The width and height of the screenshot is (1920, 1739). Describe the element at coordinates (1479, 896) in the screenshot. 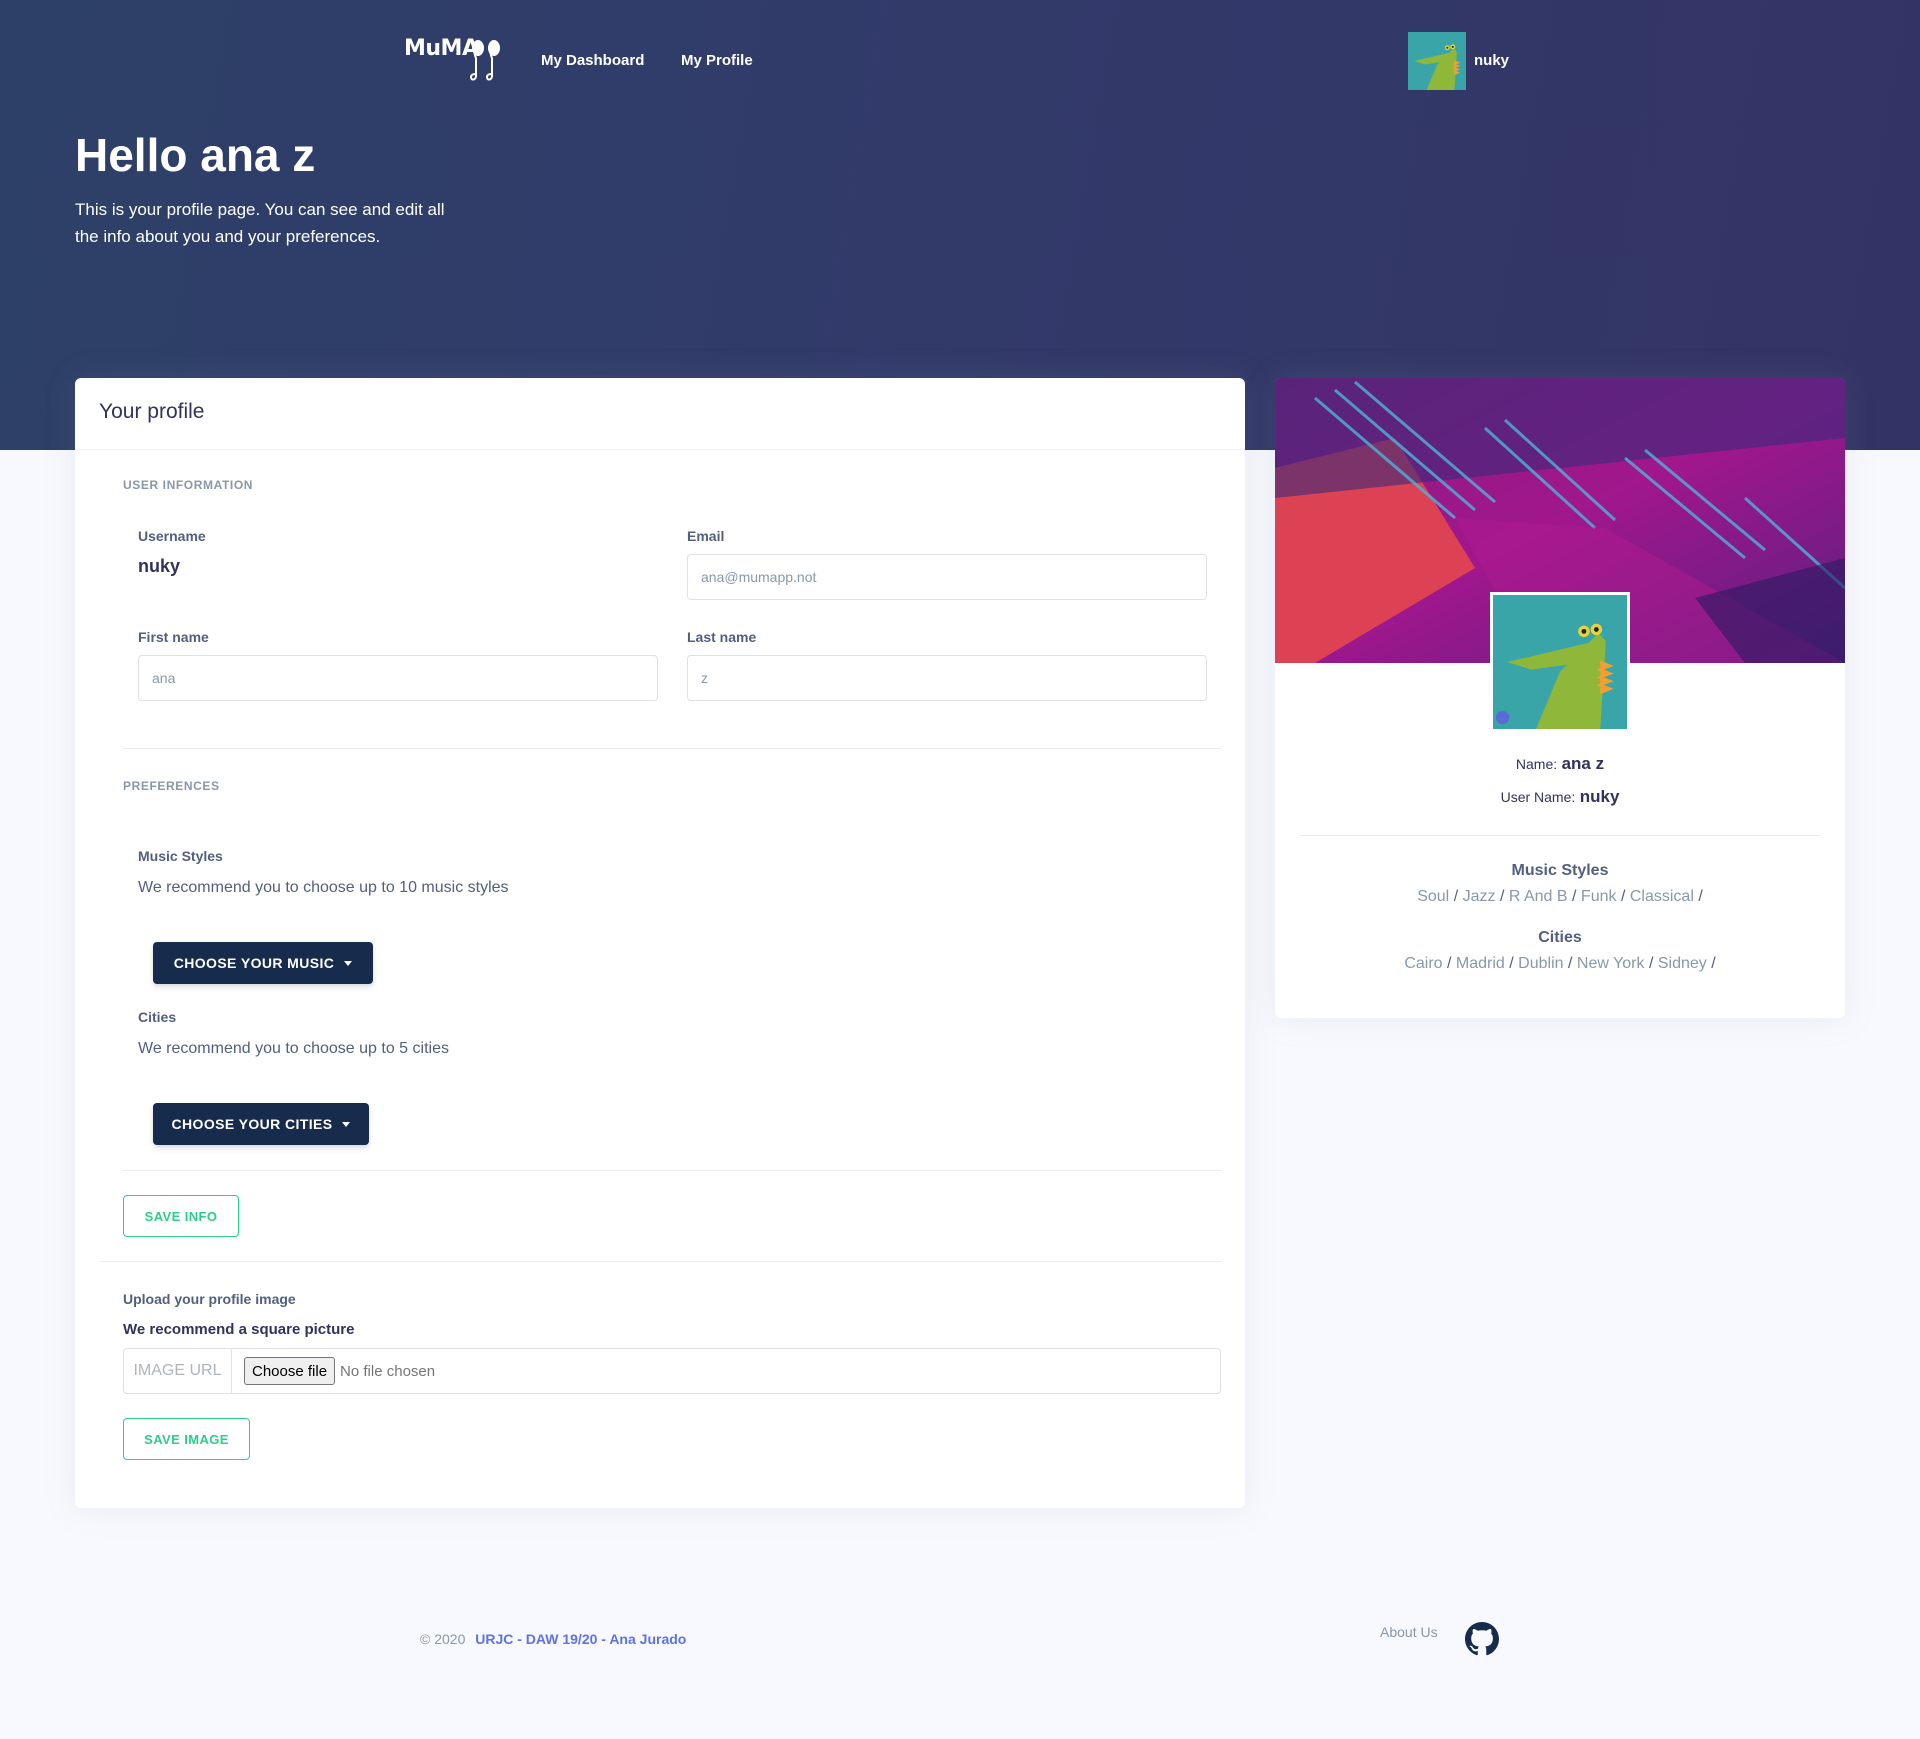

I see `list-item: Jazz` at that location.